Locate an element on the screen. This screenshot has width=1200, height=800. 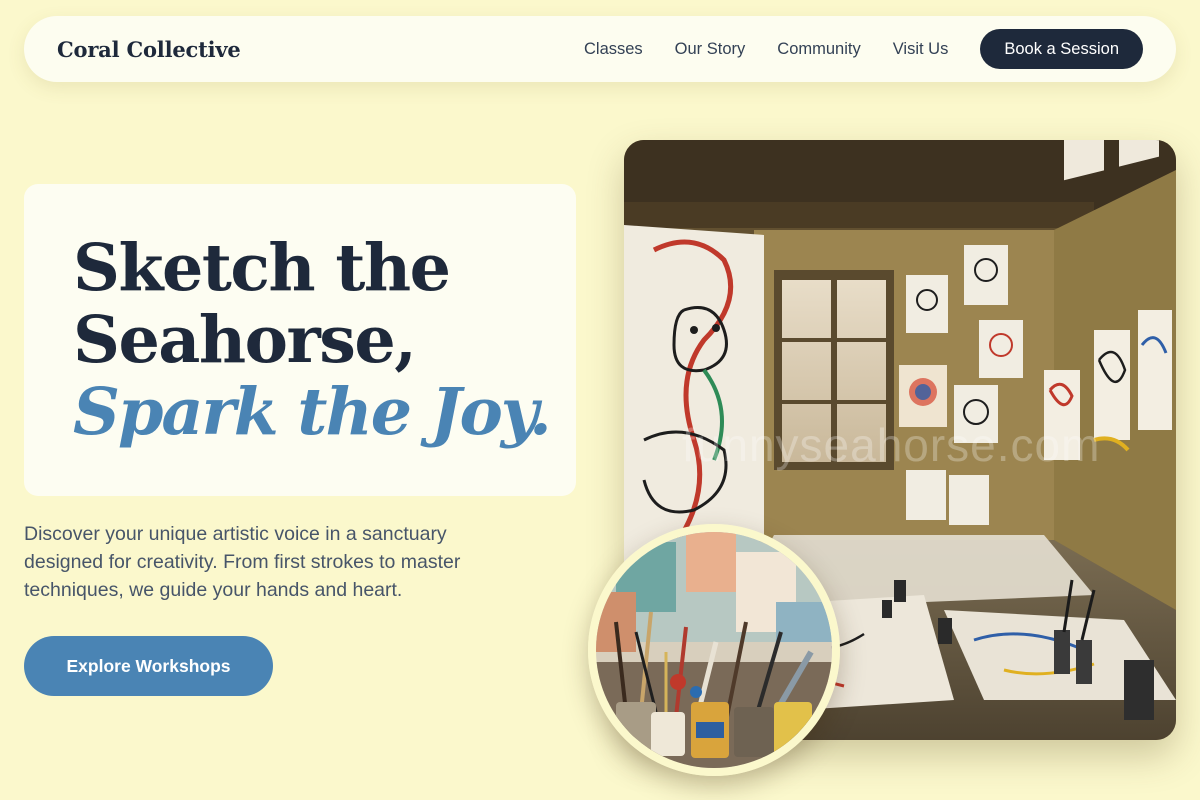
hero-title-line-2: Seahorse, is located at coordinates (245, 340).